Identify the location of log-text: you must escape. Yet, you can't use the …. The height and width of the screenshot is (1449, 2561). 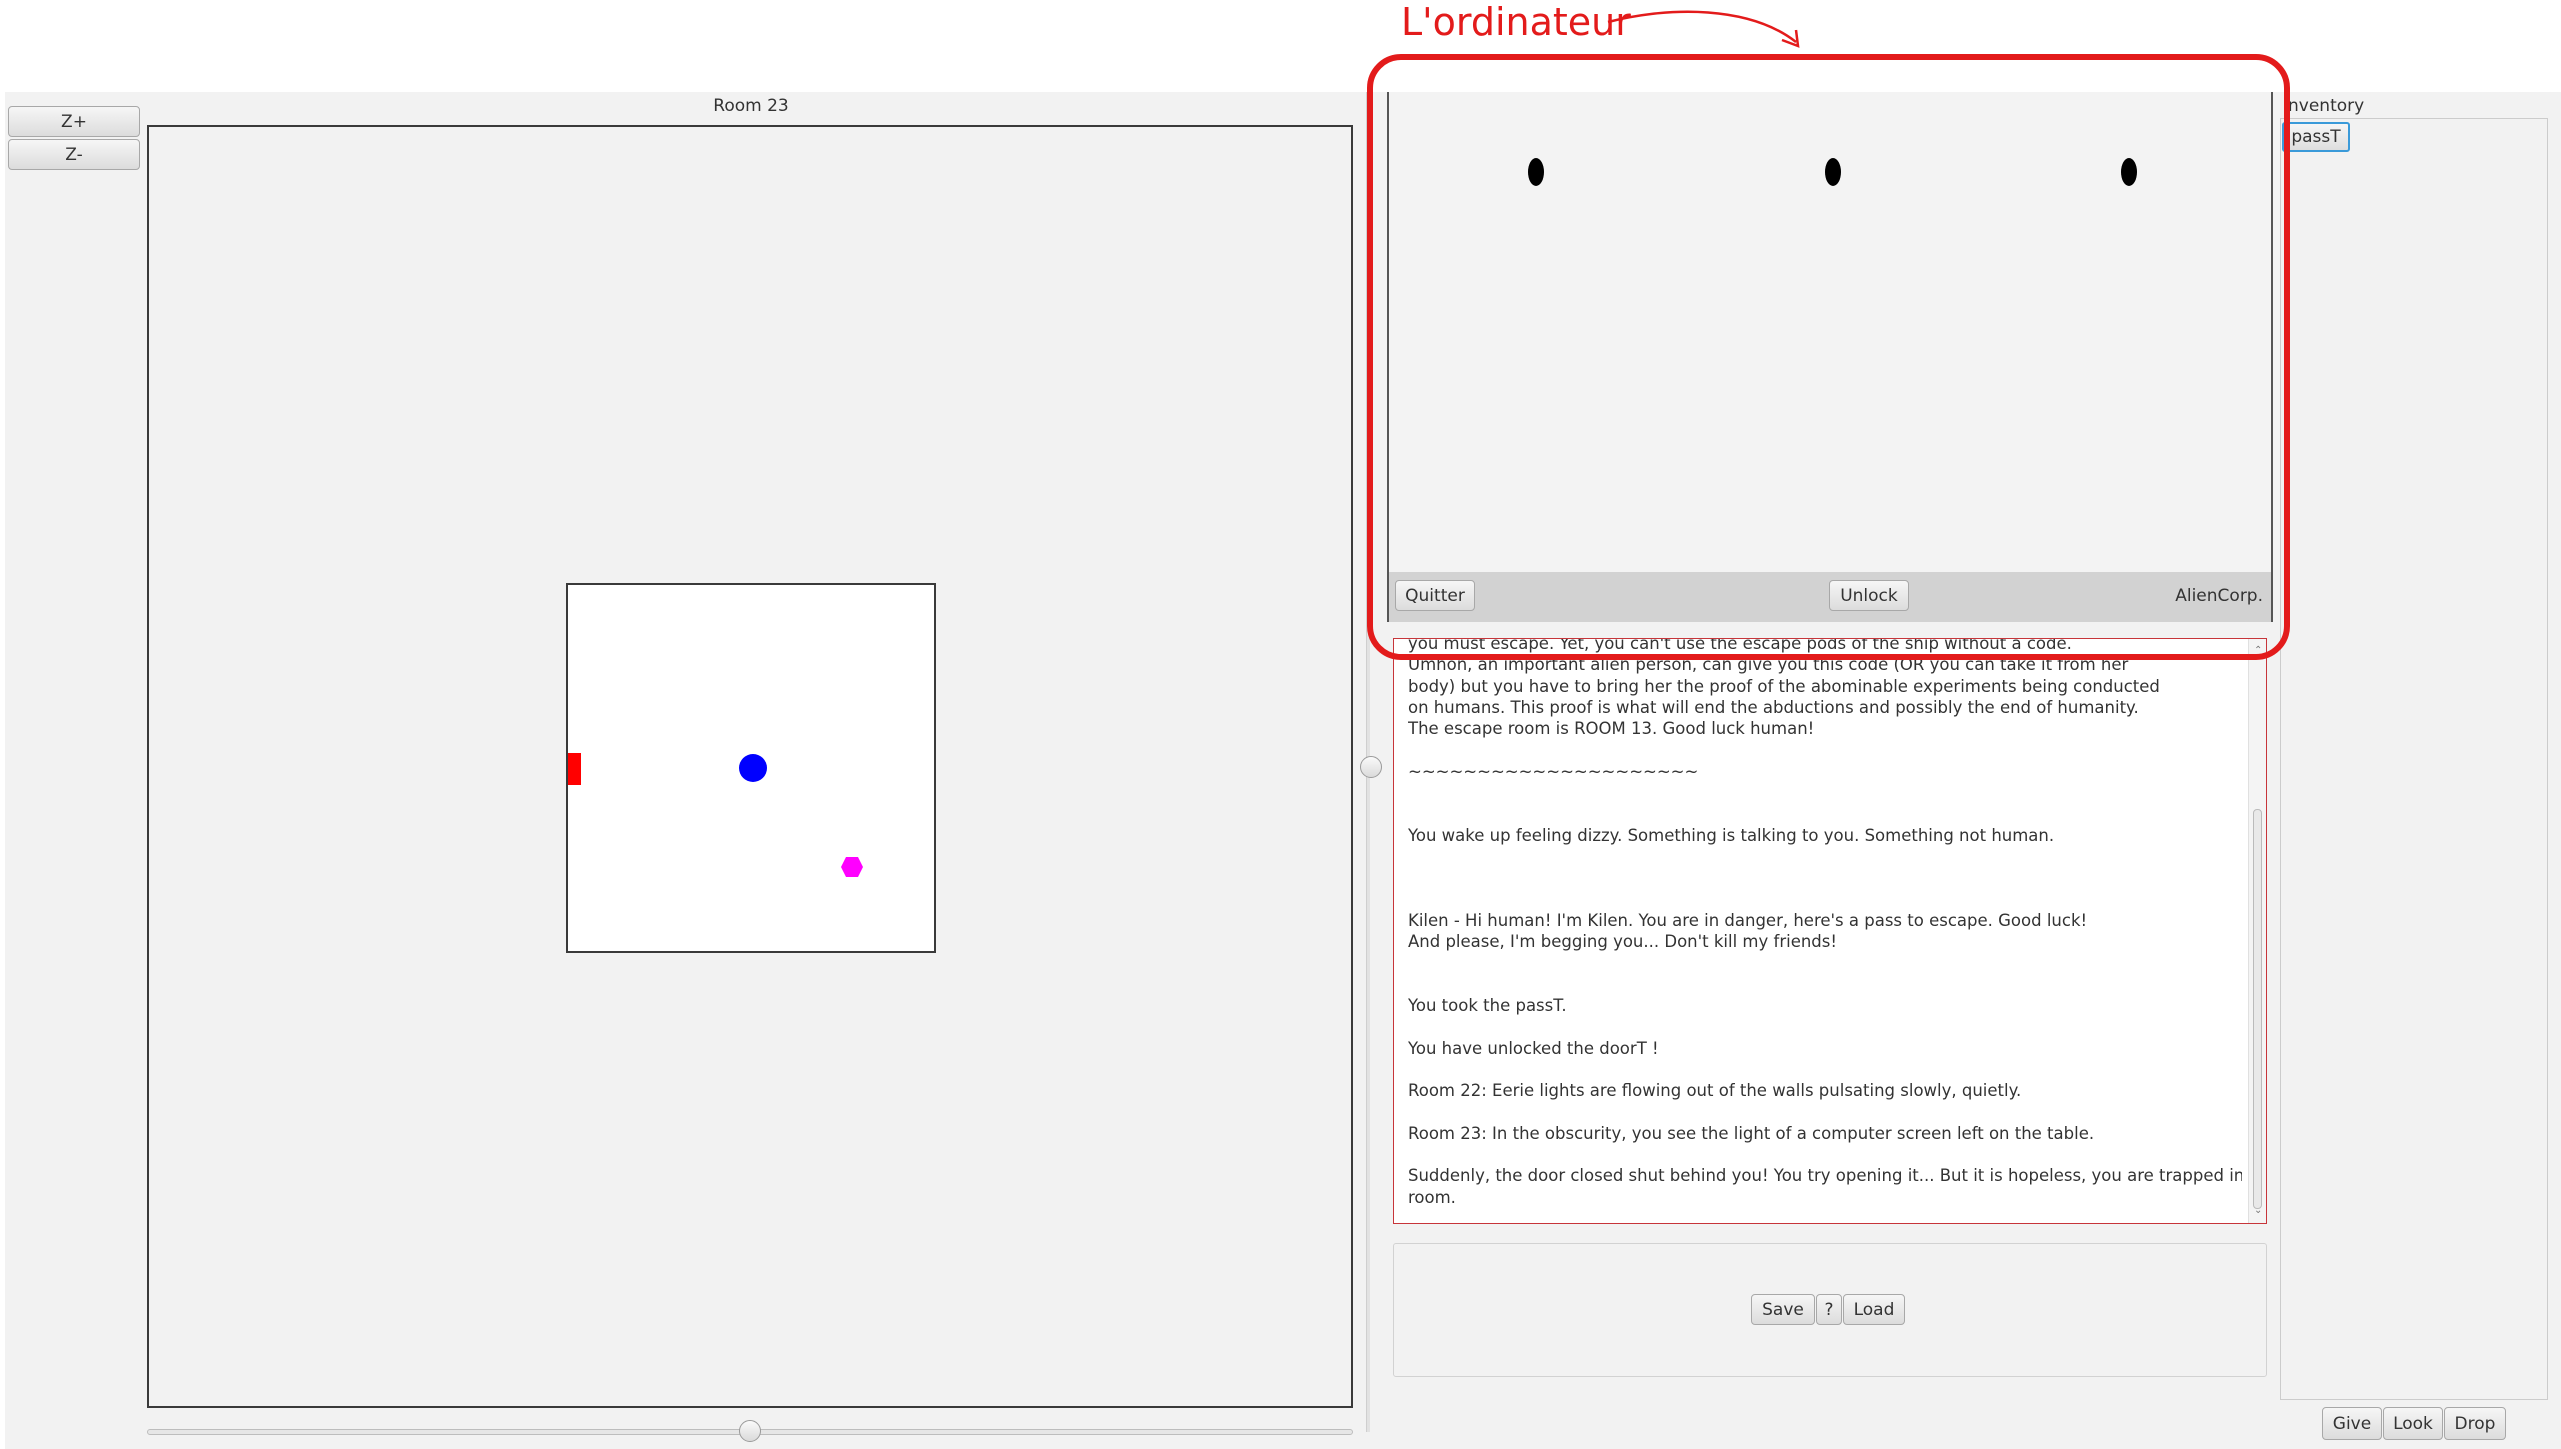
(1825, 931).